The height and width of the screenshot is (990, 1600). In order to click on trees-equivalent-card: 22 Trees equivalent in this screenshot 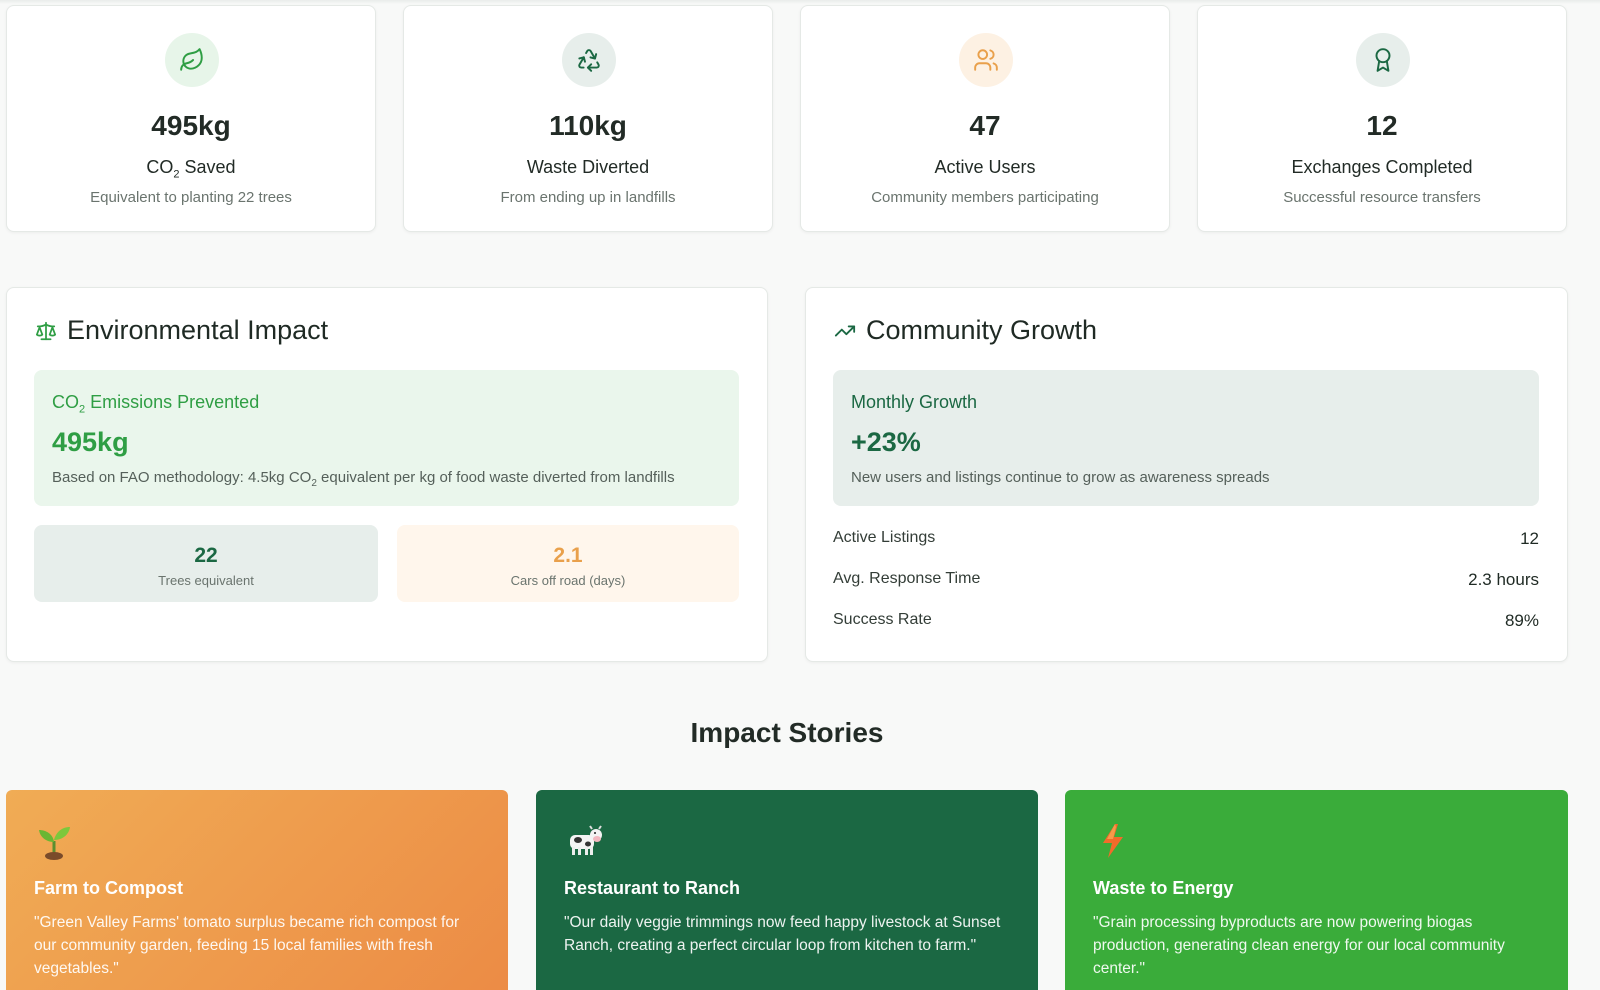, I will do `click(206, 563)`.